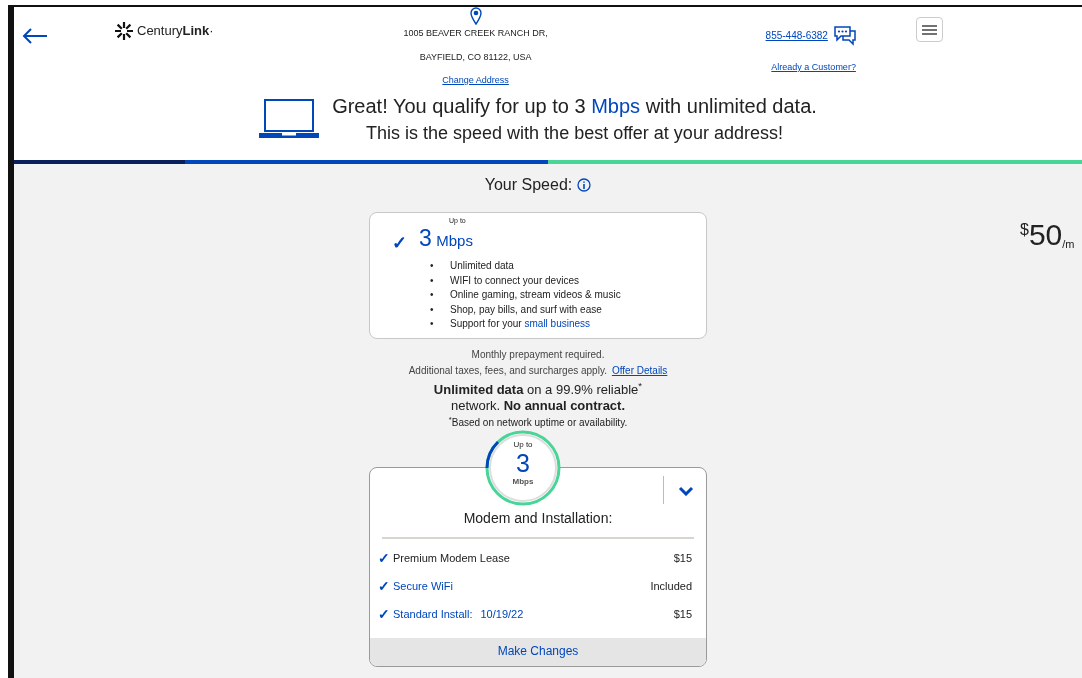  What do you see at coordinates (475, 57) in the screenshot?
I see `address-text: BAYFIELD, CO 81122, USA` at bounding box center [475, 57].